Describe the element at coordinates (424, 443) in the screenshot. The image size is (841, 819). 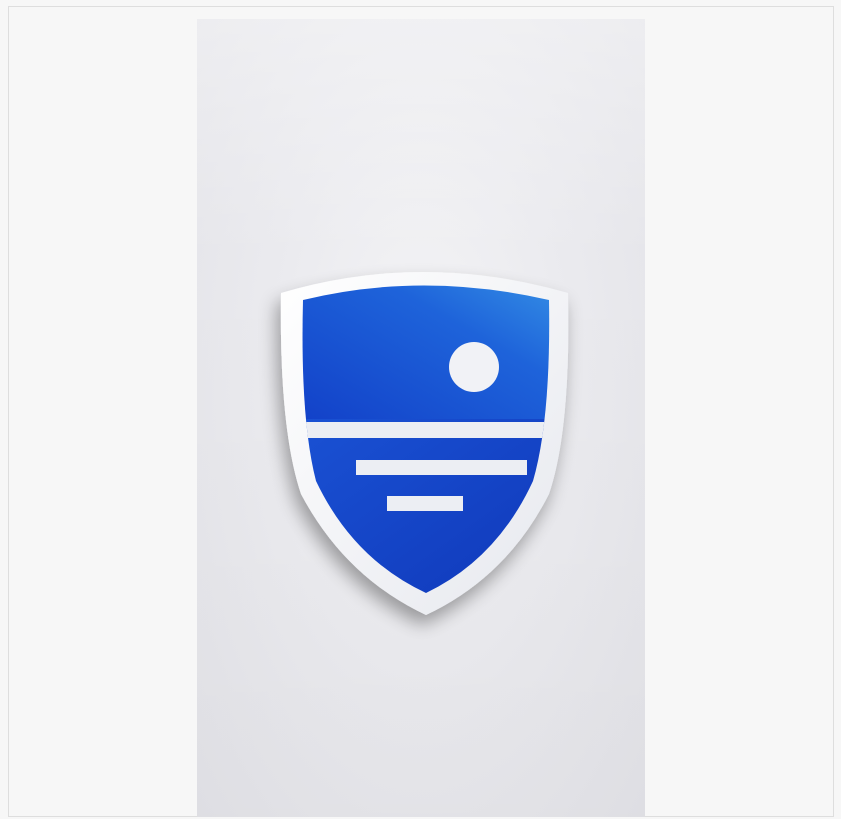
I see `shield-logo-icon` at that location.